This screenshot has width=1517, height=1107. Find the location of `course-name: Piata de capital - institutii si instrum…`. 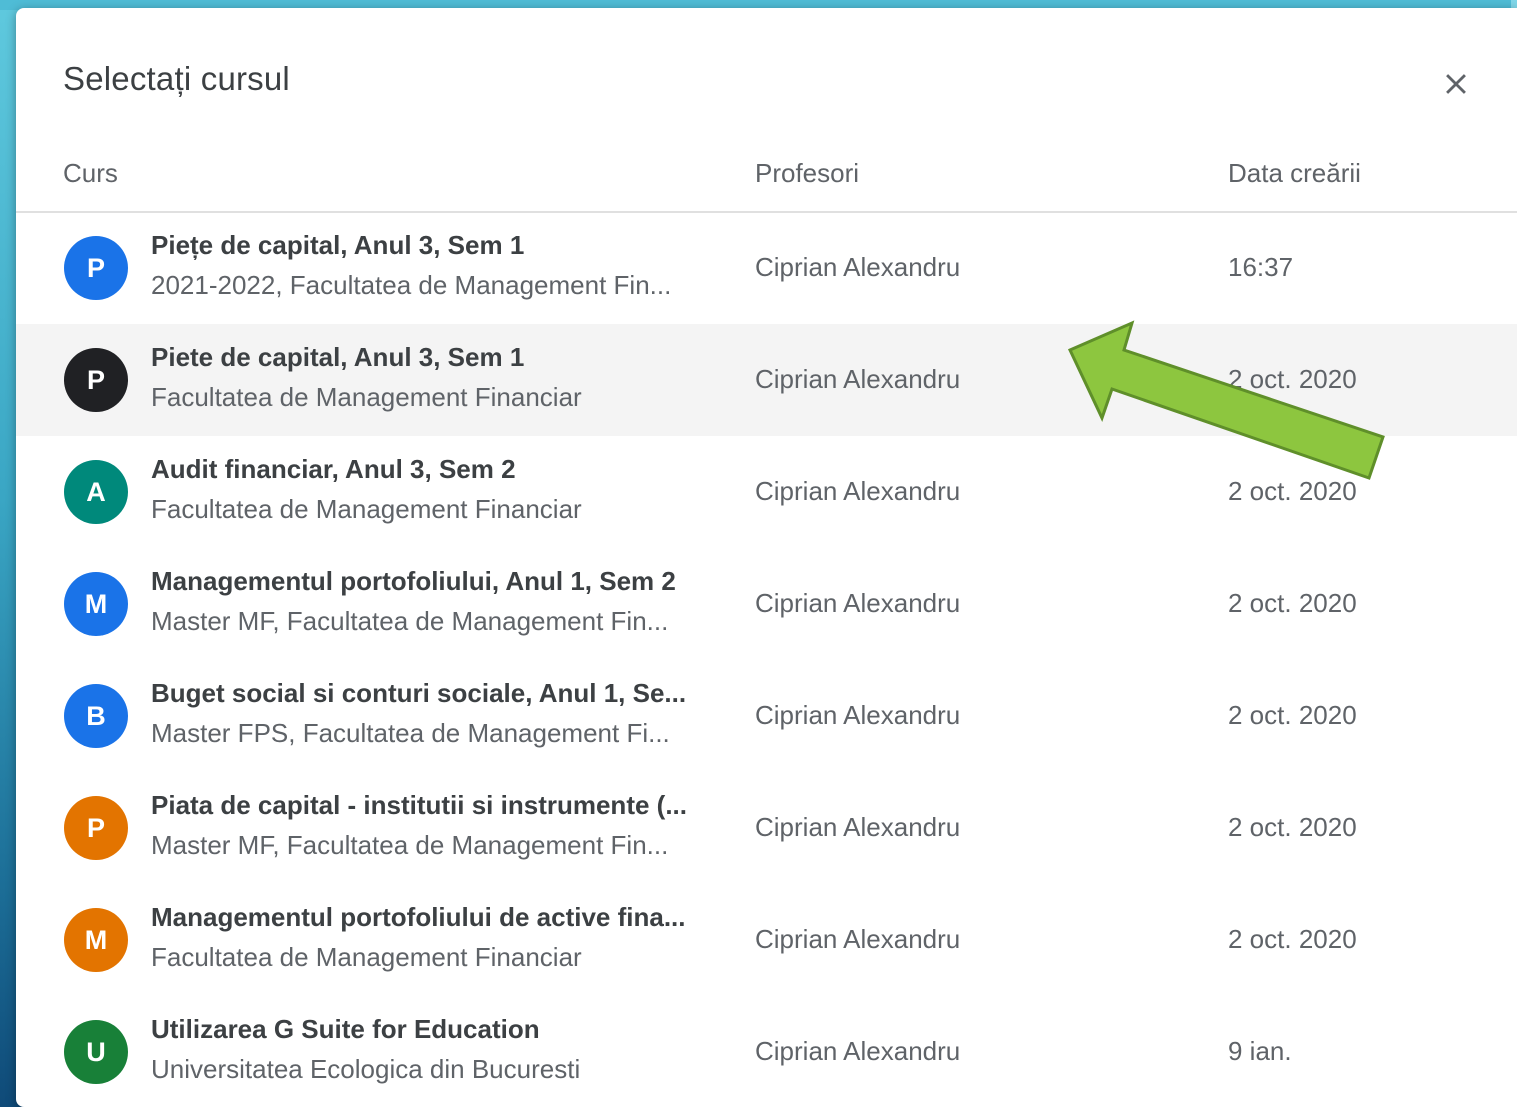

course-name: Piata de capital - institutii si instrum… is located at coordinates (419, 805).